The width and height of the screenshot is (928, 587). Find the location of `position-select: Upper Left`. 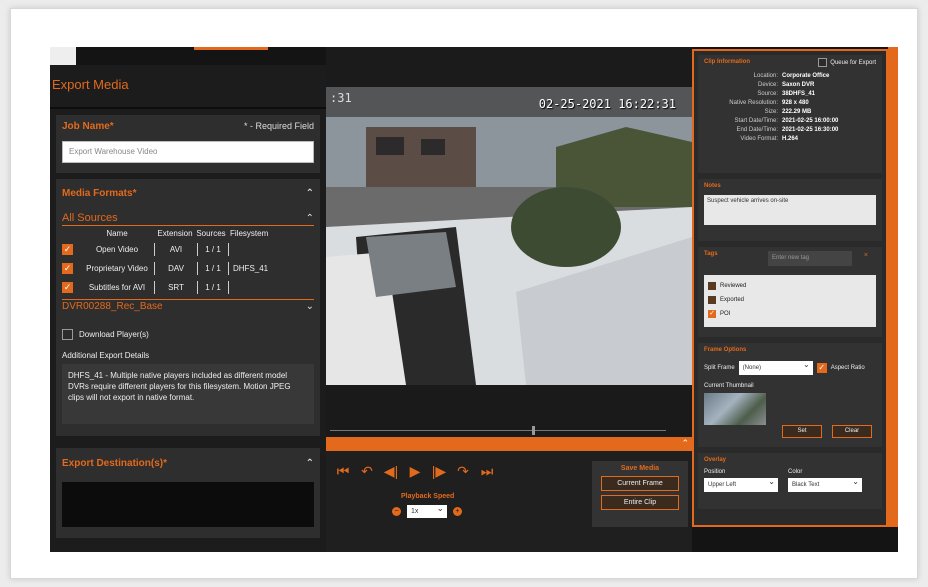

position-select: Upper Left is located at coordinates (741, 483).